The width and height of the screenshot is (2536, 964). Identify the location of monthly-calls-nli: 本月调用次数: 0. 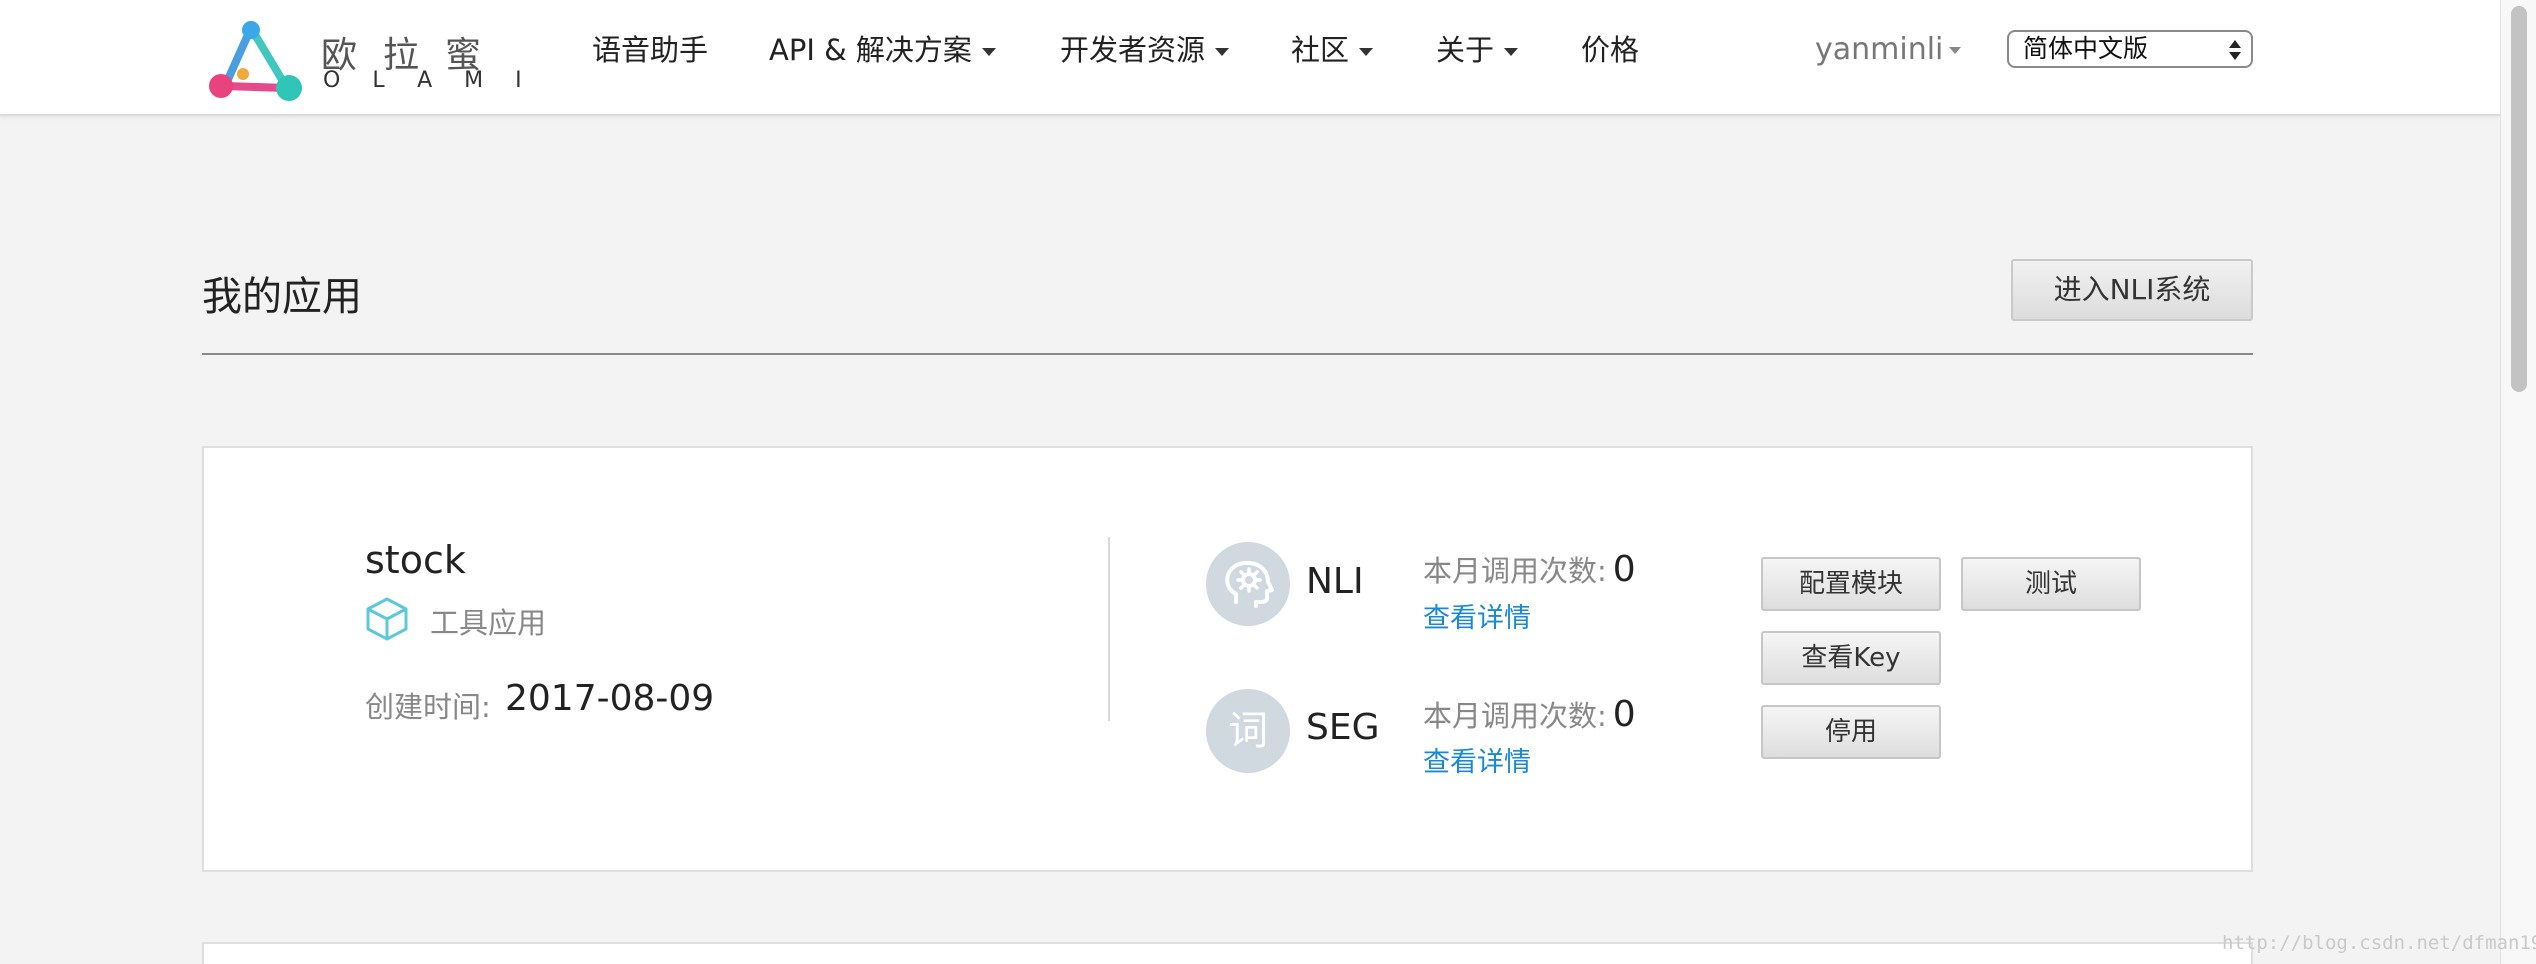
(1529, 569).